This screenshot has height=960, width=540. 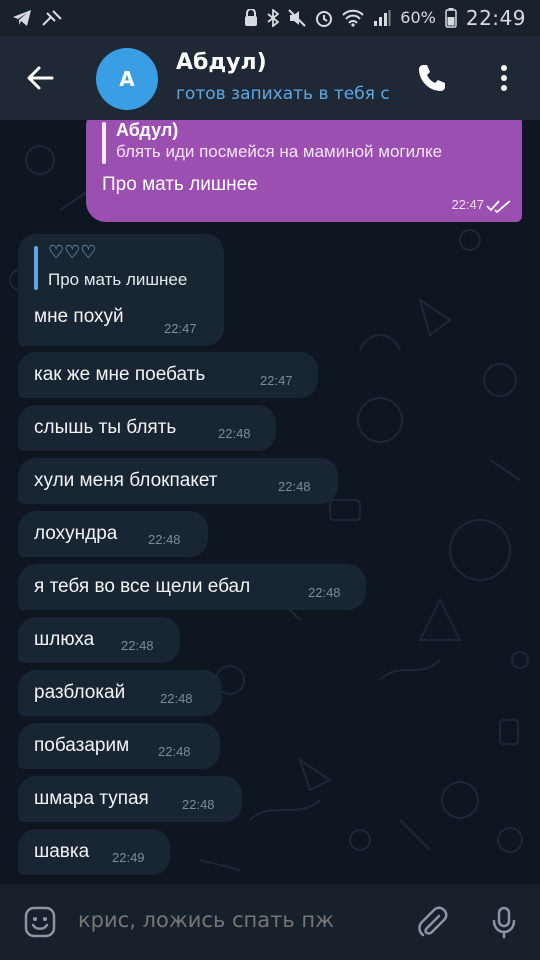 What do you see at coordinates (76, 533) in the screenshot?
I see `message-text: лохундра` at bounding box center [76, 533].